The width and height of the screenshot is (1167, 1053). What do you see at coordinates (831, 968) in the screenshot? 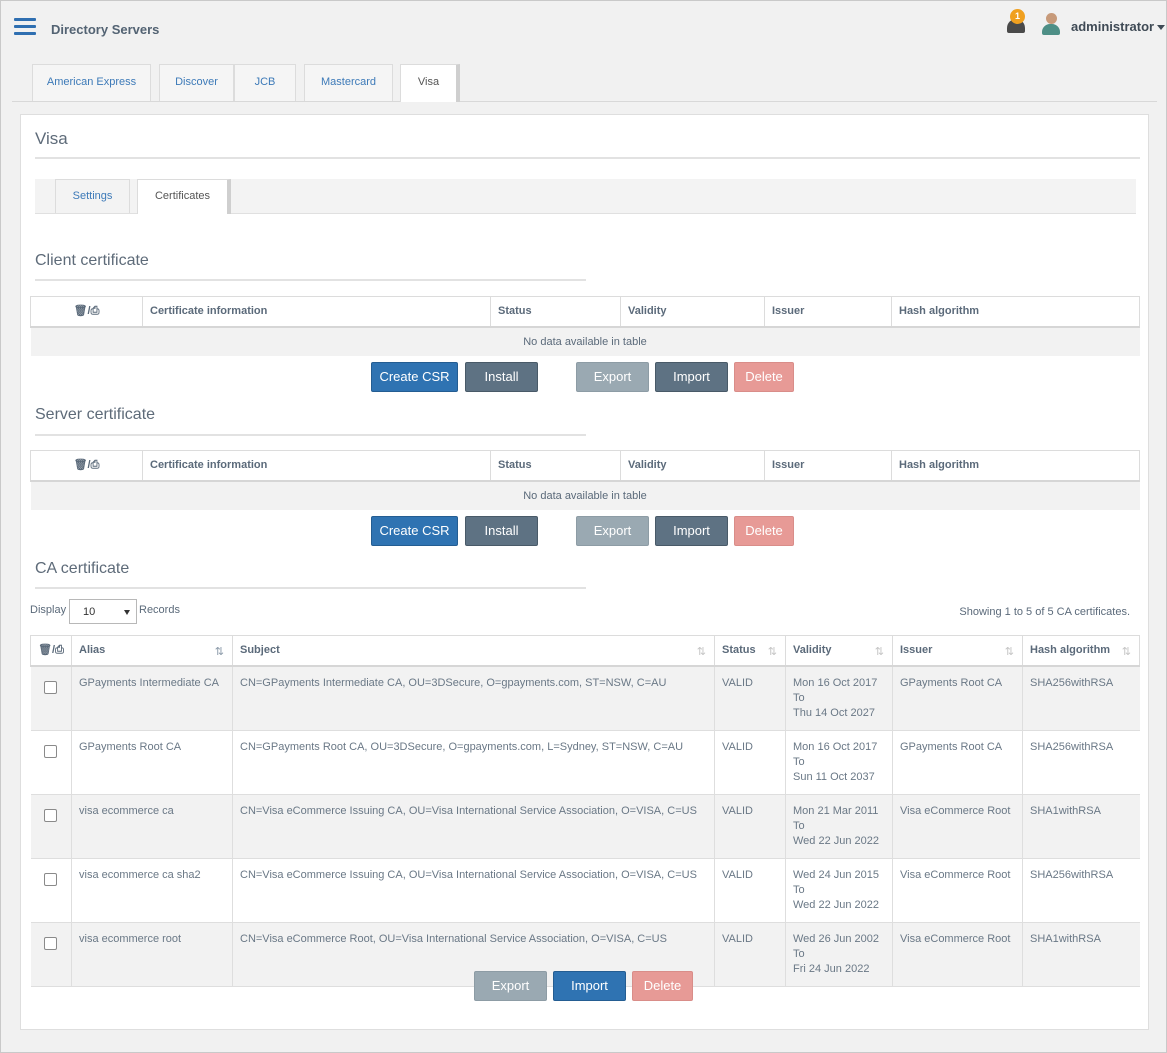
I see `valid-to: Fri 24 Jun 2022` at bounding box center [831, 968].